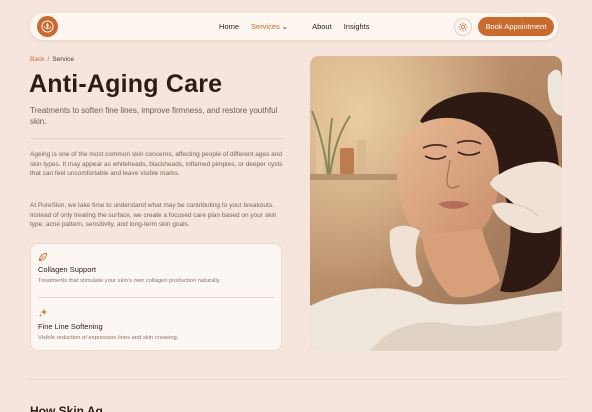 The width and height of the screenshot is (592, 412). Describe the element at coordinates (229, 26) in the screenshot. I see `nav-home: Home` at that location.